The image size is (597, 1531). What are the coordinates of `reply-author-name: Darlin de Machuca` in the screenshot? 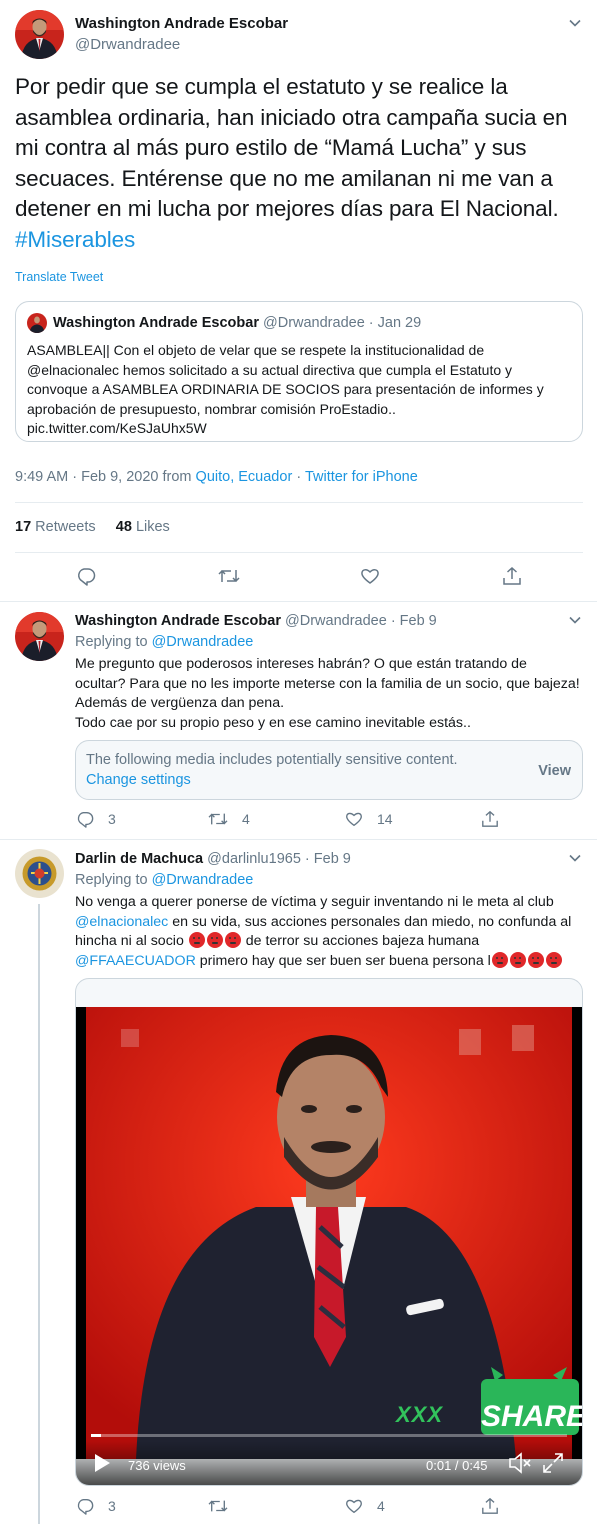 It's located at (139, 859).